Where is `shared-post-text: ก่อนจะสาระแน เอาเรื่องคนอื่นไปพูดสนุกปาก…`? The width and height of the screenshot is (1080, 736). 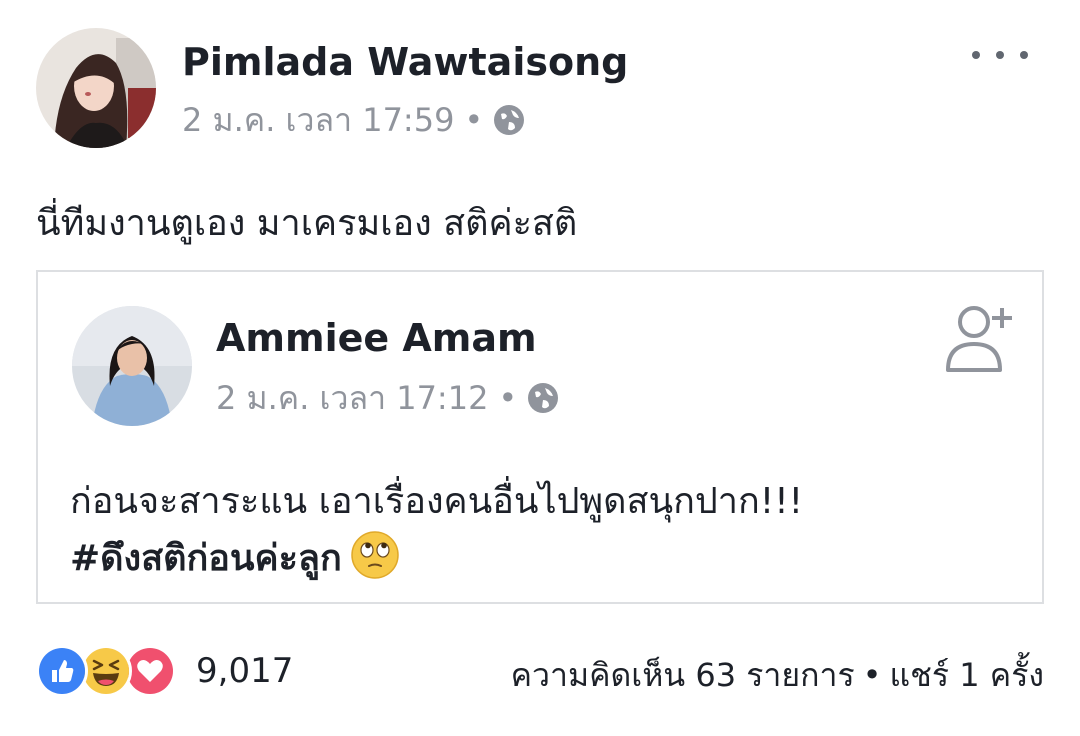
shared-post-text: ก่อนจะสาระแน เอาเรื่องคนอื่นไปพูดสนุกปาก… is located at coordinates (436, 530).